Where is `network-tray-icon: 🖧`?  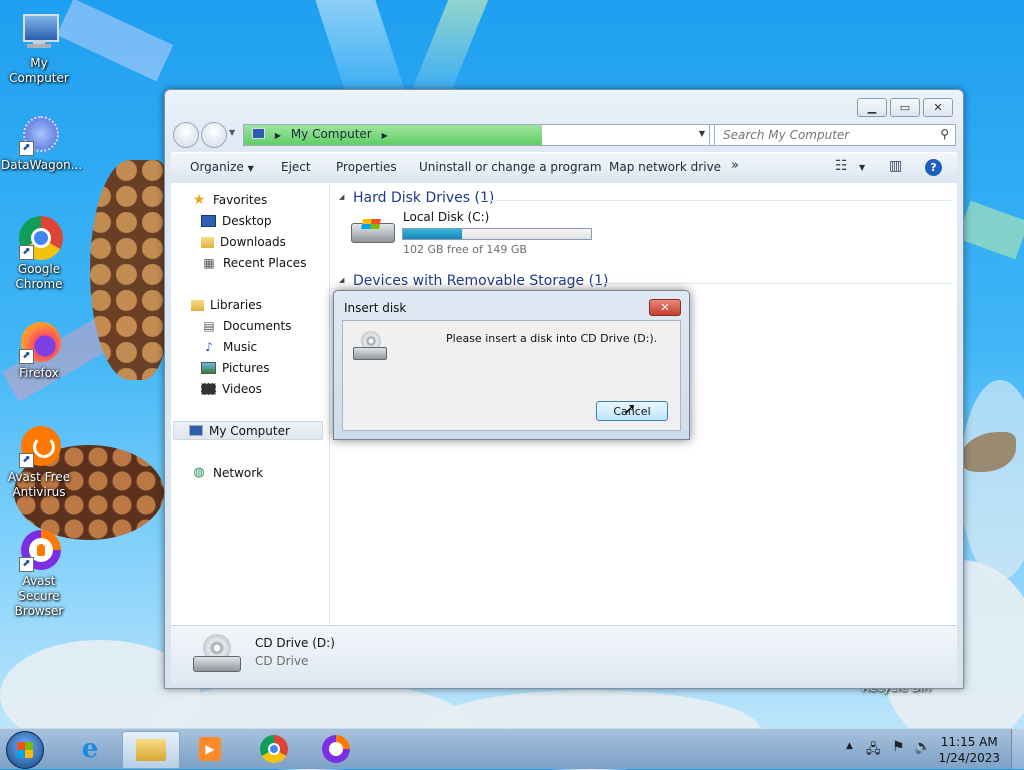
network-tray-icon: 🖧 is located at coordinates (873, 751).